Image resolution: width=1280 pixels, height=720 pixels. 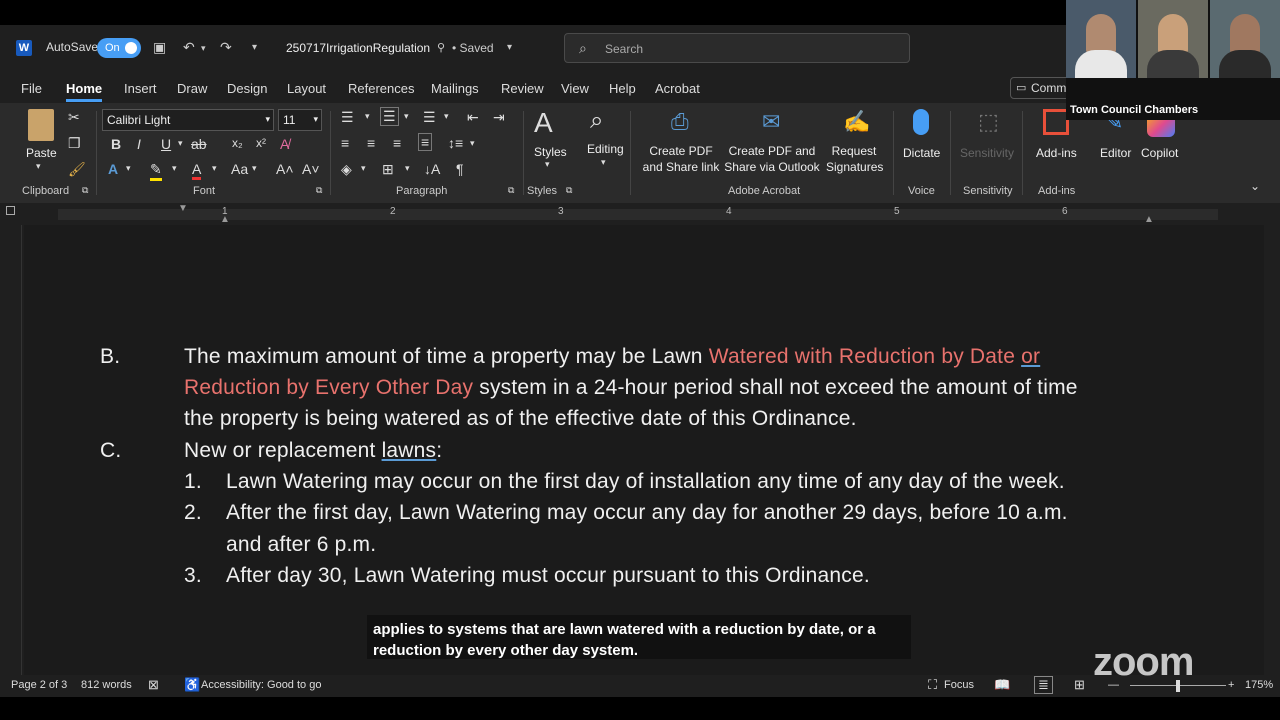 What do you see at coordinates (197, 170) in the screenshot?
I see `font-color-icon: A` at bounding box center [197, 170].